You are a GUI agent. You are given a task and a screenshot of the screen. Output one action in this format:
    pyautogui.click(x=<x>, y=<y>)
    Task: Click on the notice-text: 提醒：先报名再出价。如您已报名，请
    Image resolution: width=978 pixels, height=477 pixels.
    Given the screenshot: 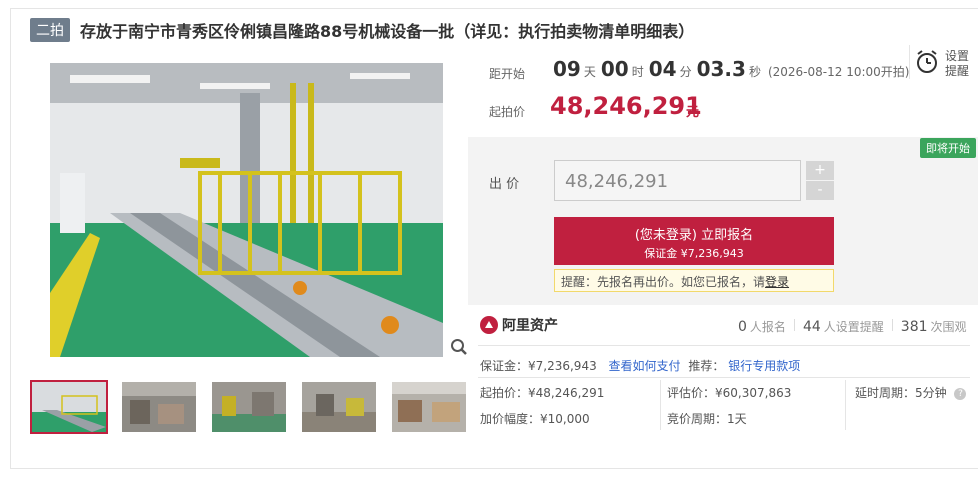 What is the action you would take?
    pyautogui.click(x=663, y=282)
    